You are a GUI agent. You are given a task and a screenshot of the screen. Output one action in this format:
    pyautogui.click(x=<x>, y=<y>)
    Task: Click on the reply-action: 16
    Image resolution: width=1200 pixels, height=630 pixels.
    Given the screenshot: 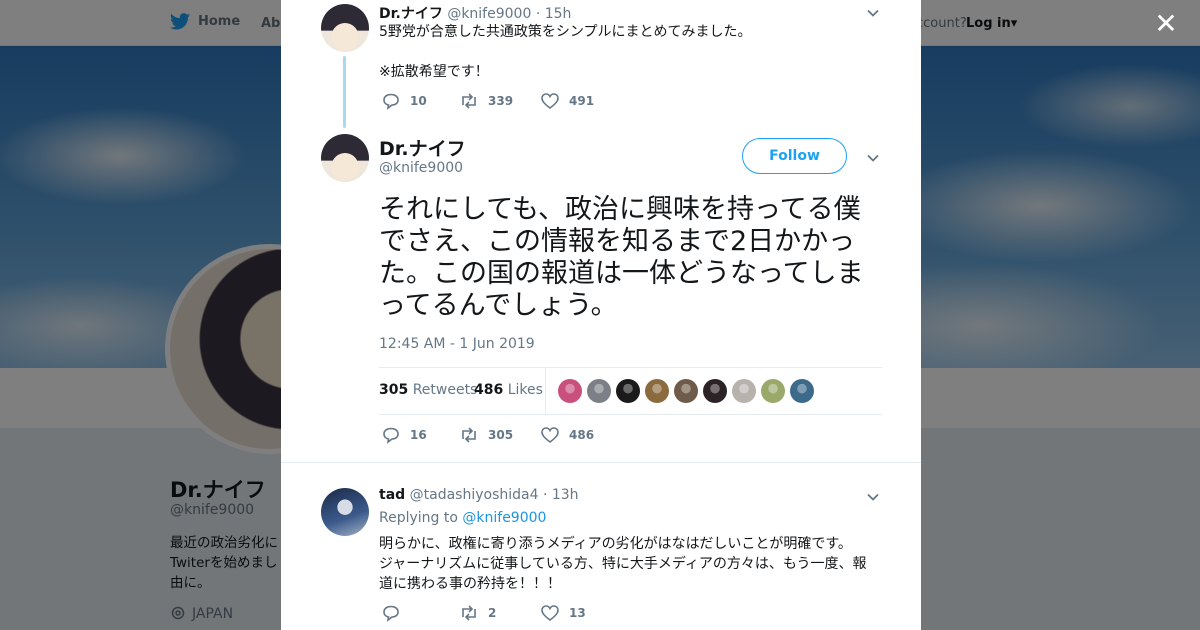 What is the action you would take?
    pyautogui.click(x=420, y=435)
    